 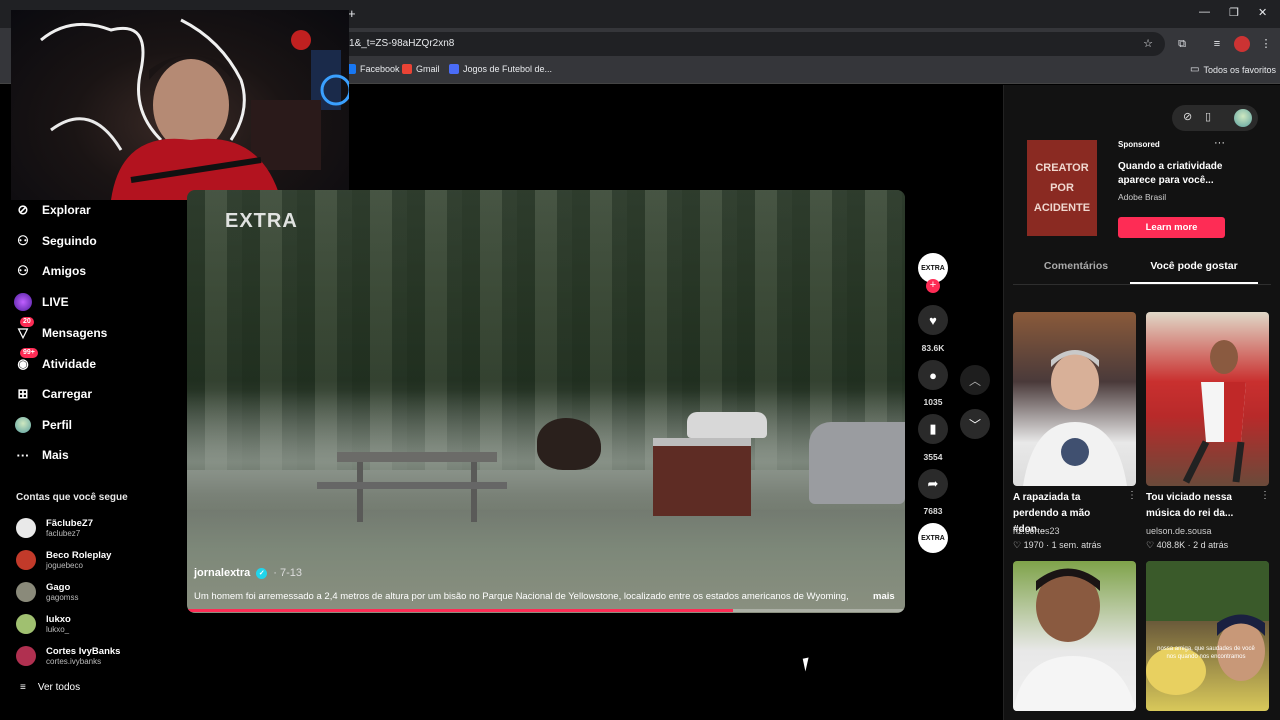 I want to click on followed-account: Gago gagomss, so click(x=47, y=592).